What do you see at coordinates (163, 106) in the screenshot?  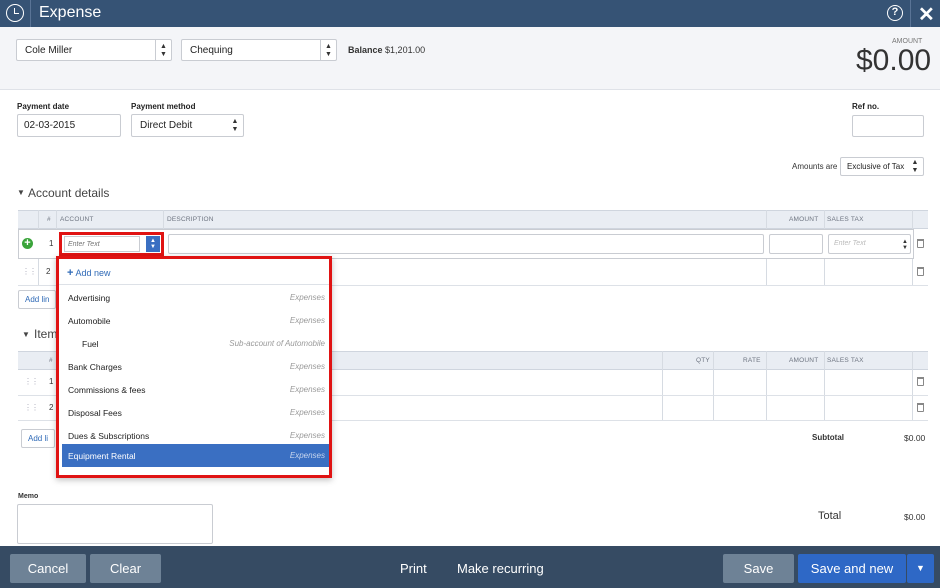 I see `payment-method-label: Payment method` at bounding box center [163, 106].